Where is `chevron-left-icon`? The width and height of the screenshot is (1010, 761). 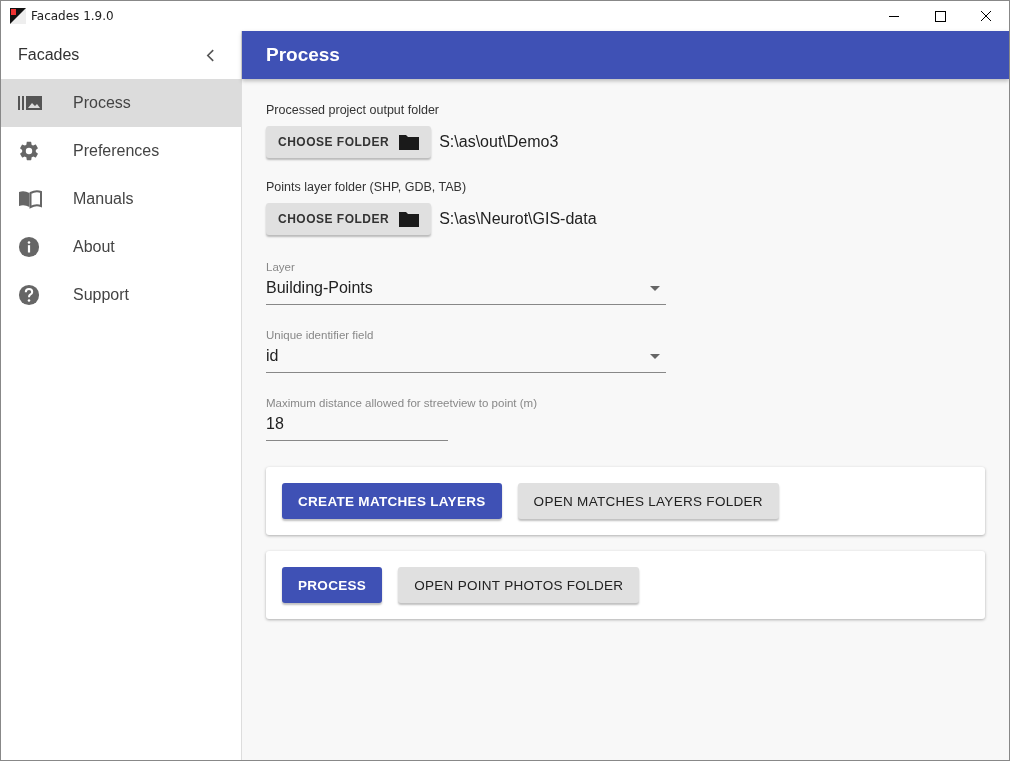
chevron-left-icon is located at coordinates (210, 55).